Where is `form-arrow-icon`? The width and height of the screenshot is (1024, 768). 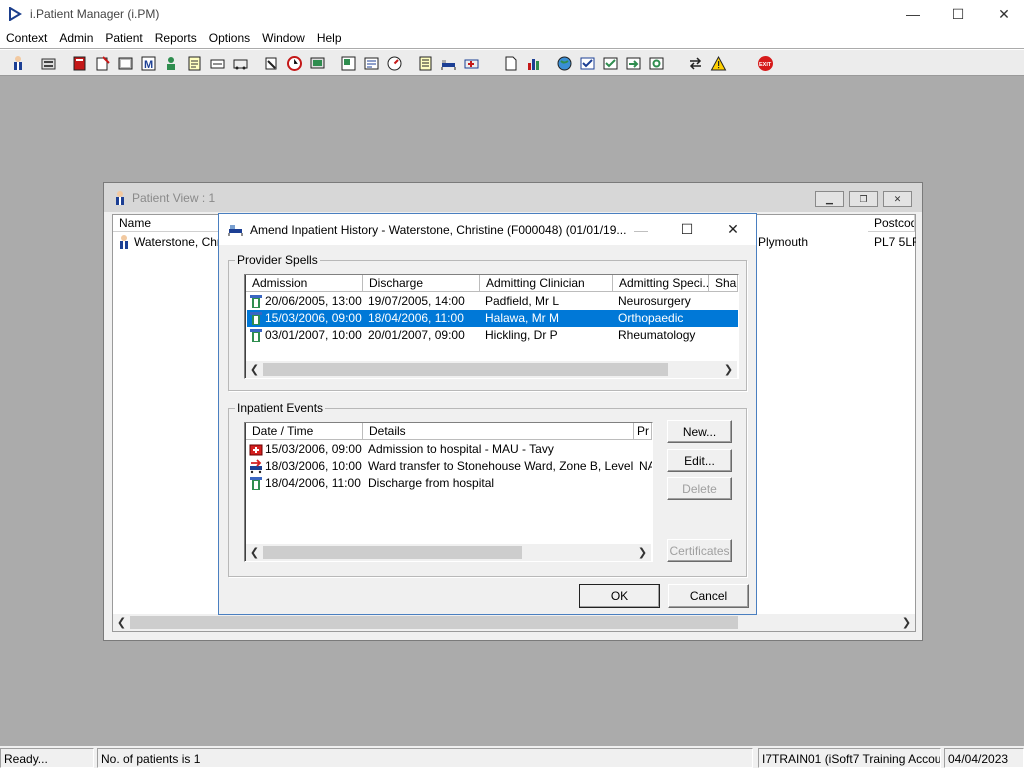
form-arrow-icon is located at coordinates (633, 63).